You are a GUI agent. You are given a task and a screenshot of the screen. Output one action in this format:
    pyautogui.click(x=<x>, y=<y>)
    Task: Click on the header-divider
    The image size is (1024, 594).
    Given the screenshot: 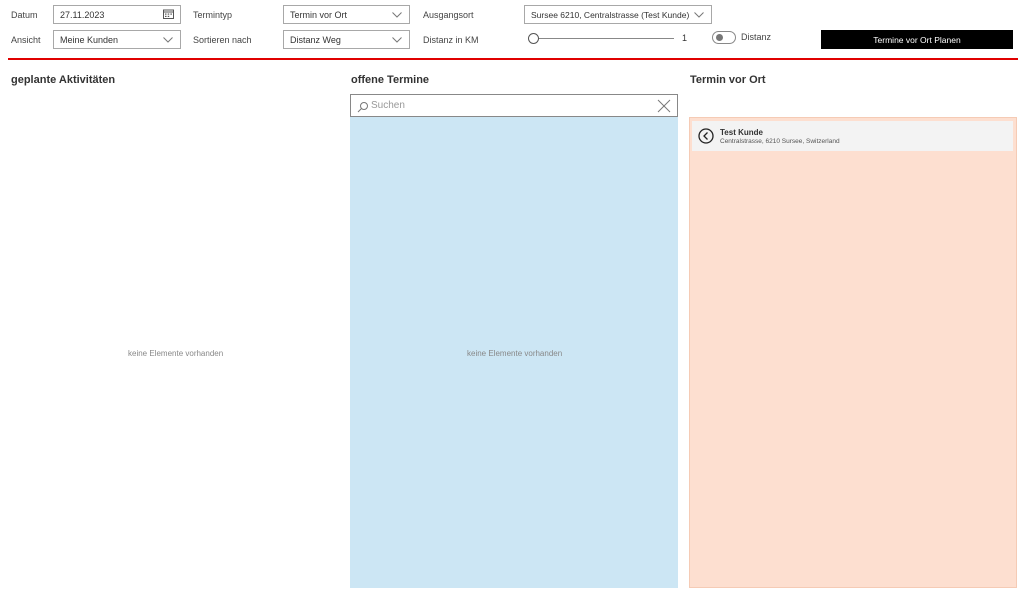 What is the action you would take?
    pyautogui.click(x=513, y=59)
    